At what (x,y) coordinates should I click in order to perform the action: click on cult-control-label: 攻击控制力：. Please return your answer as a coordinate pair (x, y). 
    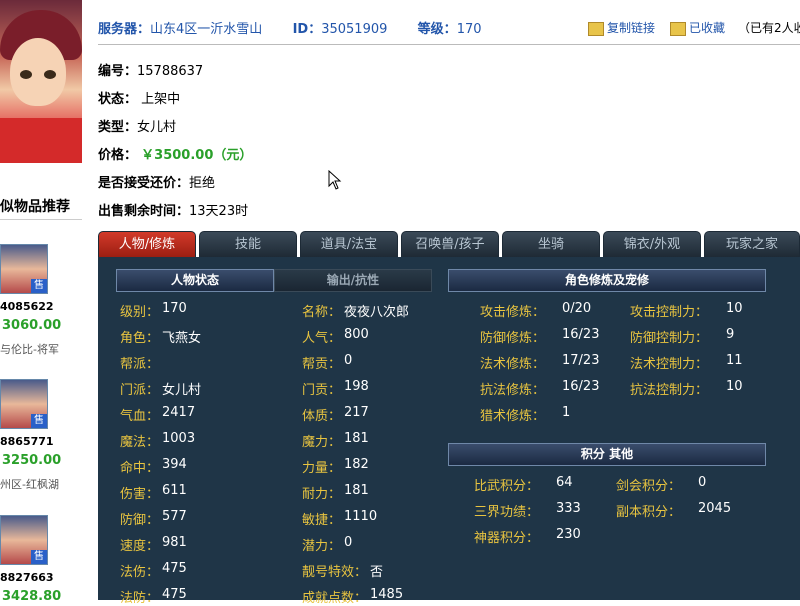
    Looking at the image, I should click on (669, 312).